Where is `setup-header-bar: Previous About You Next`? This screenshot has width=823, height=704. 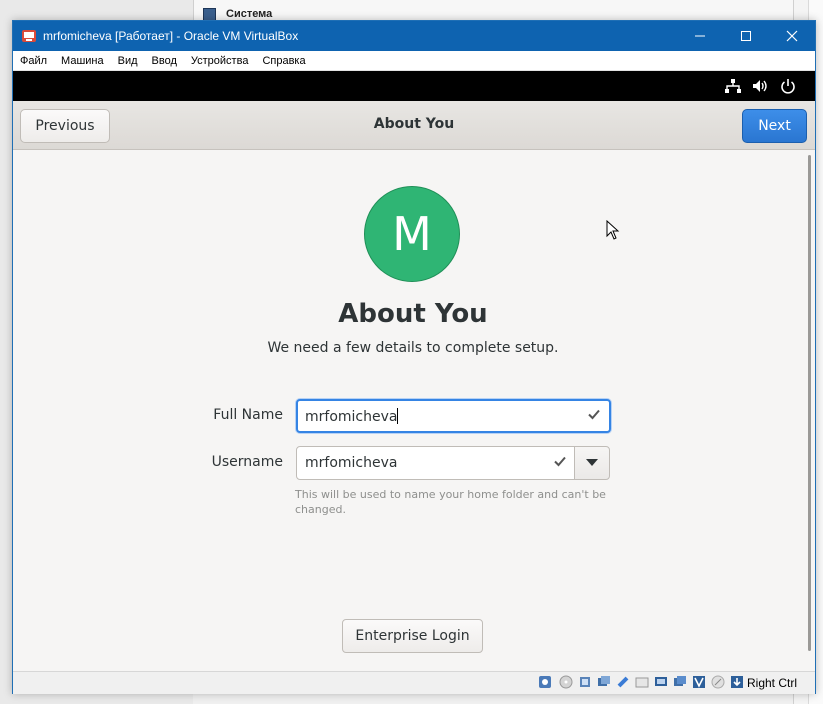
setup-header-bar: Previous About You Next is located at coordinates (414, 125).